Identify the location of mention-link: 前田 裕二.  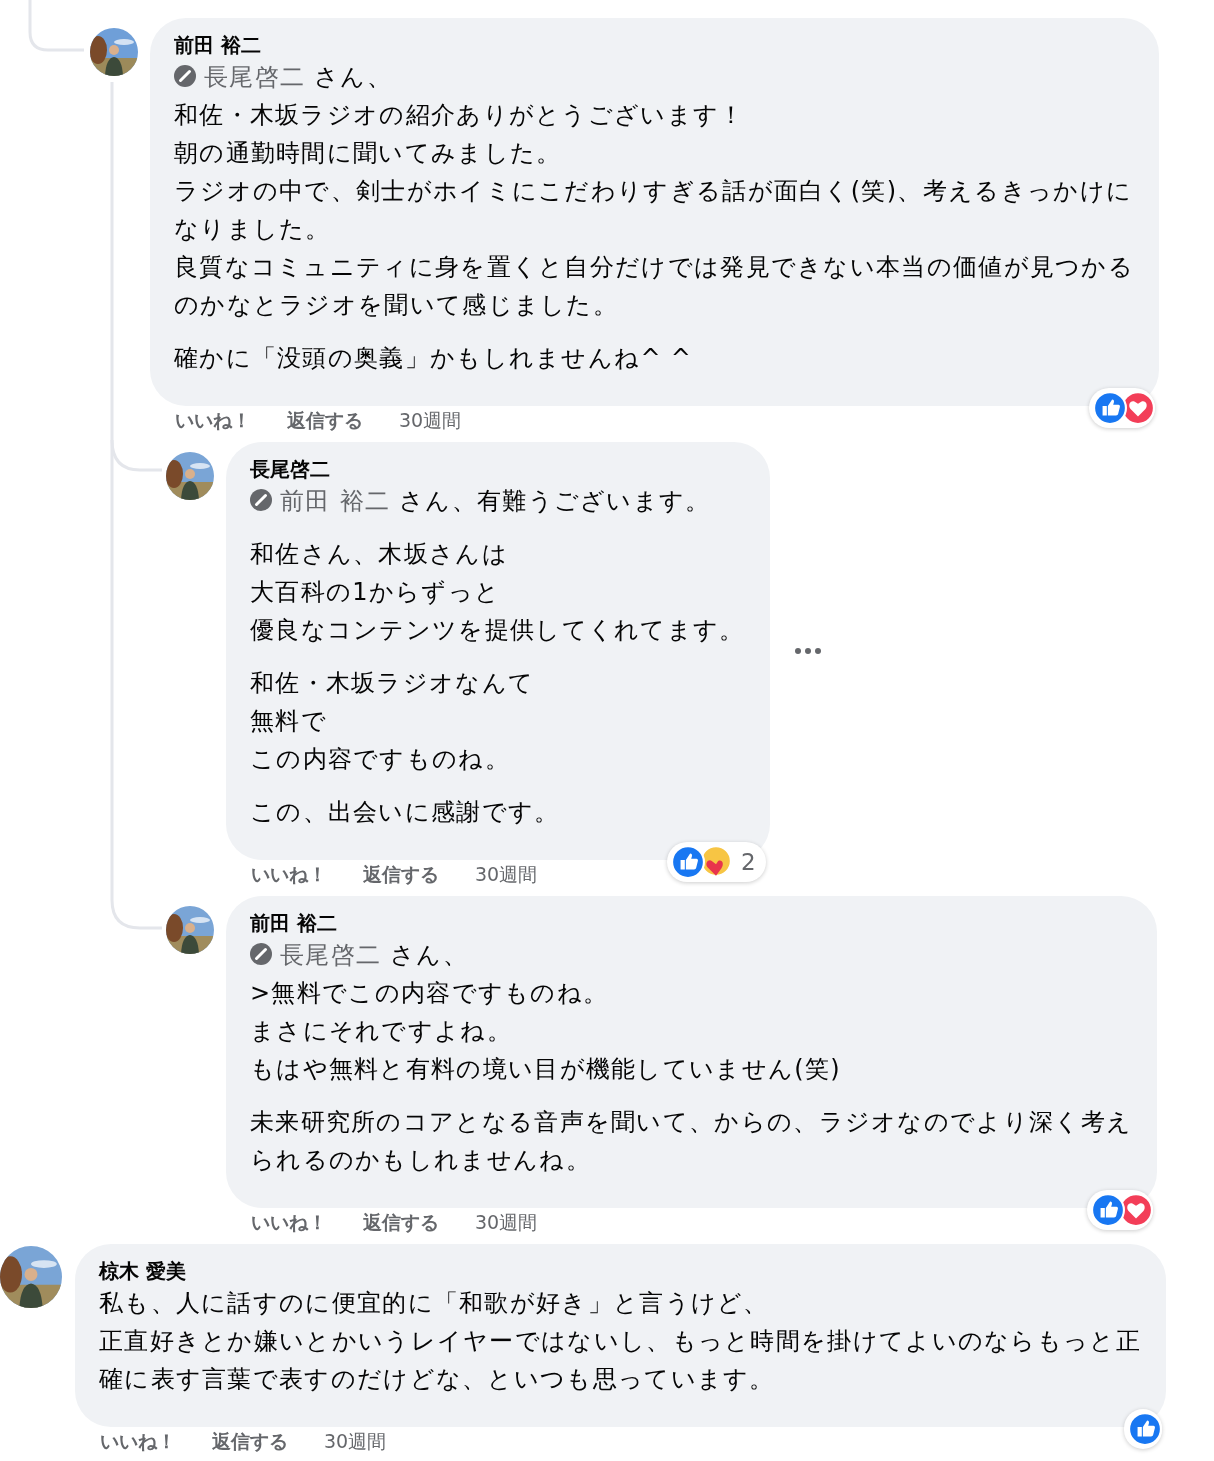
(335, 501).